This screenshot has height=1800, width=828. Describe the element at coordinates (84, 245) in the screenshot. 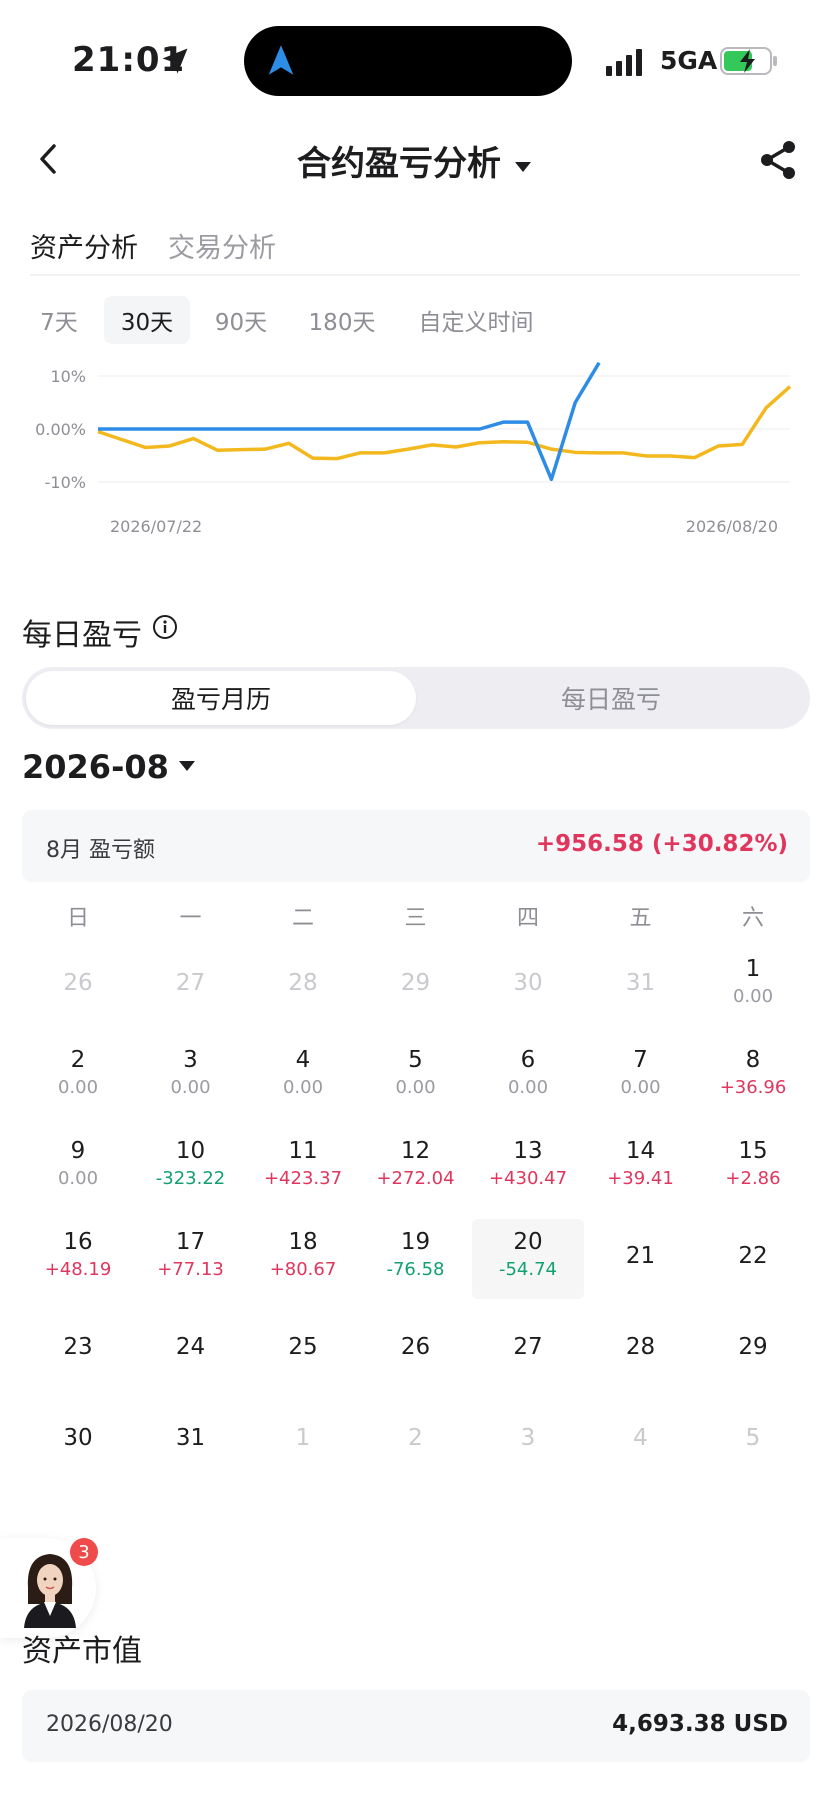

I see `tab-asset-analysis: 资产分析` at that location.